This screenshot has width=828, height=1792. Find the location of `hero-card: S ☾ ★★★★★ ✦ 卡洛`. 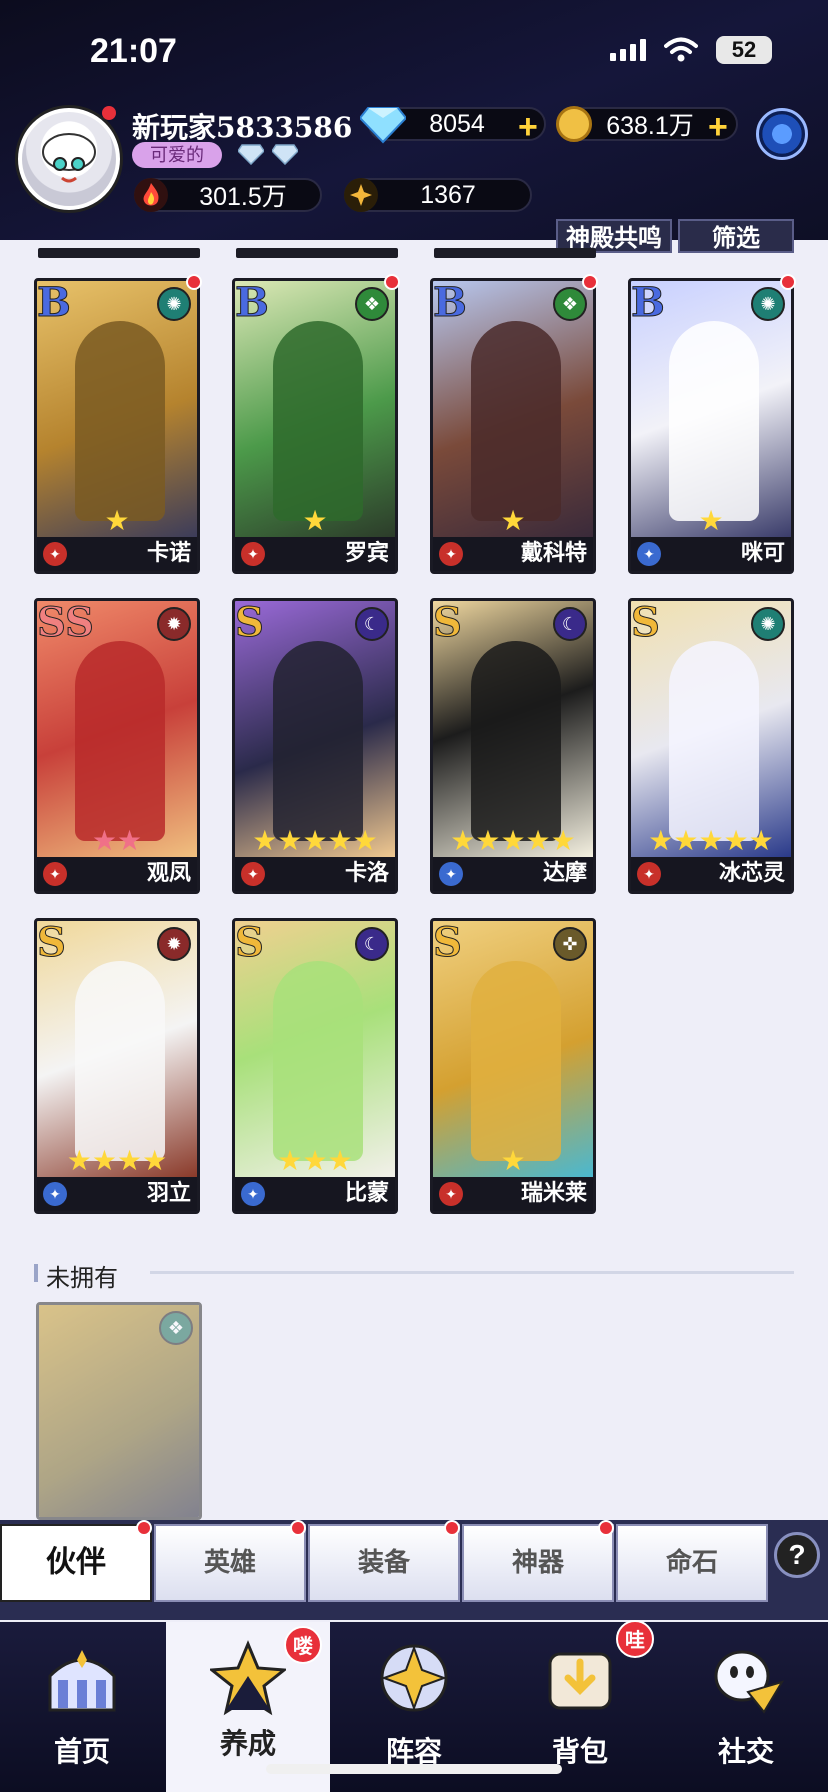

hero-card: S ☾ ★★★★★ ✦ 卡洛 is located at coordinates (315, 746).